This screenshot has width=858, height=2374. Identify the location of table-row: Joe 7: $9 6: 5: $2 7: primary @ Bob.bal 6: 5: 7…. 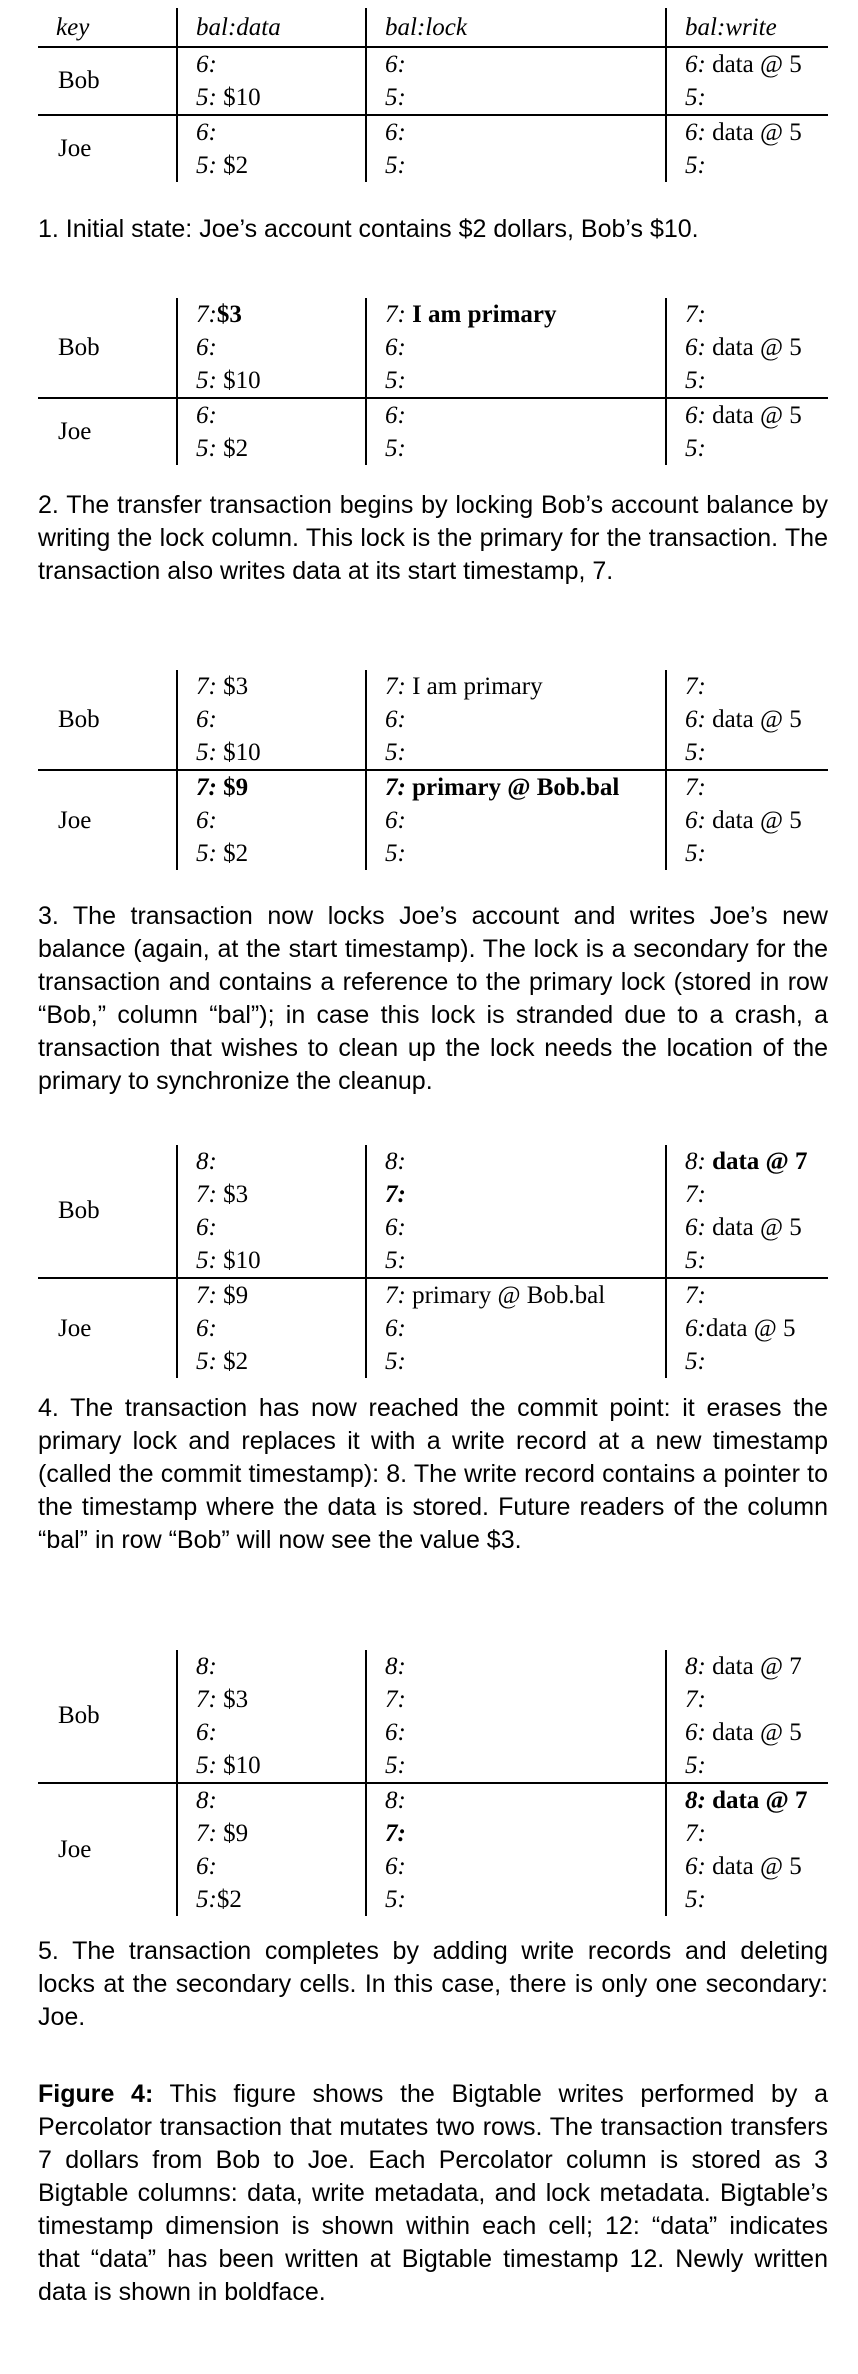
(433, 1327).